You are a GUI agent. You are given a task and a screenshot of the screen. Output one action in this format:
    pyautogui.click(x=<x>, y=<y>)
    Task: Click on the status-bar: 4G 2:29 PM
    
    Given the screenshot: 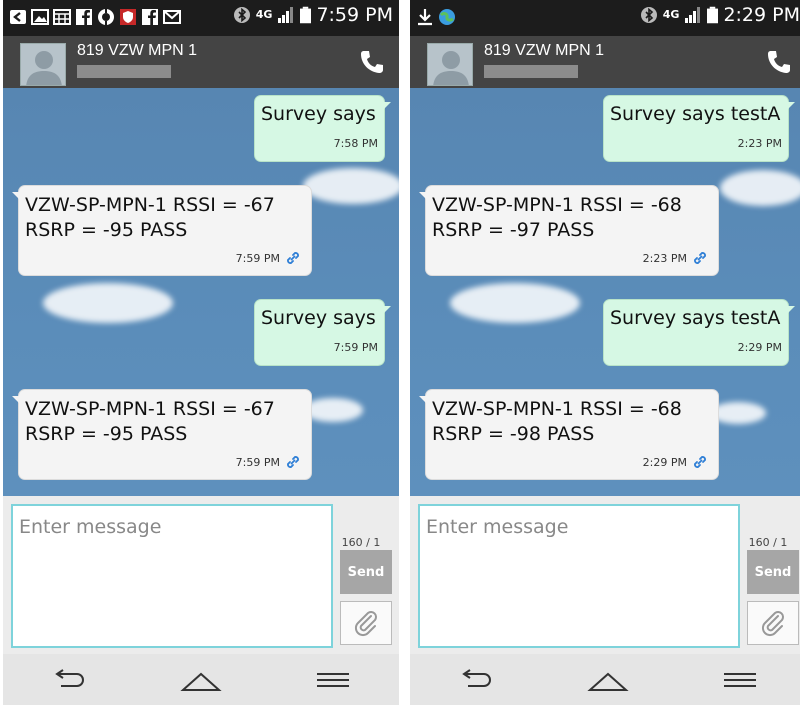 What is the action you would take?
    pyautogui.click(x=605, y=18)
    